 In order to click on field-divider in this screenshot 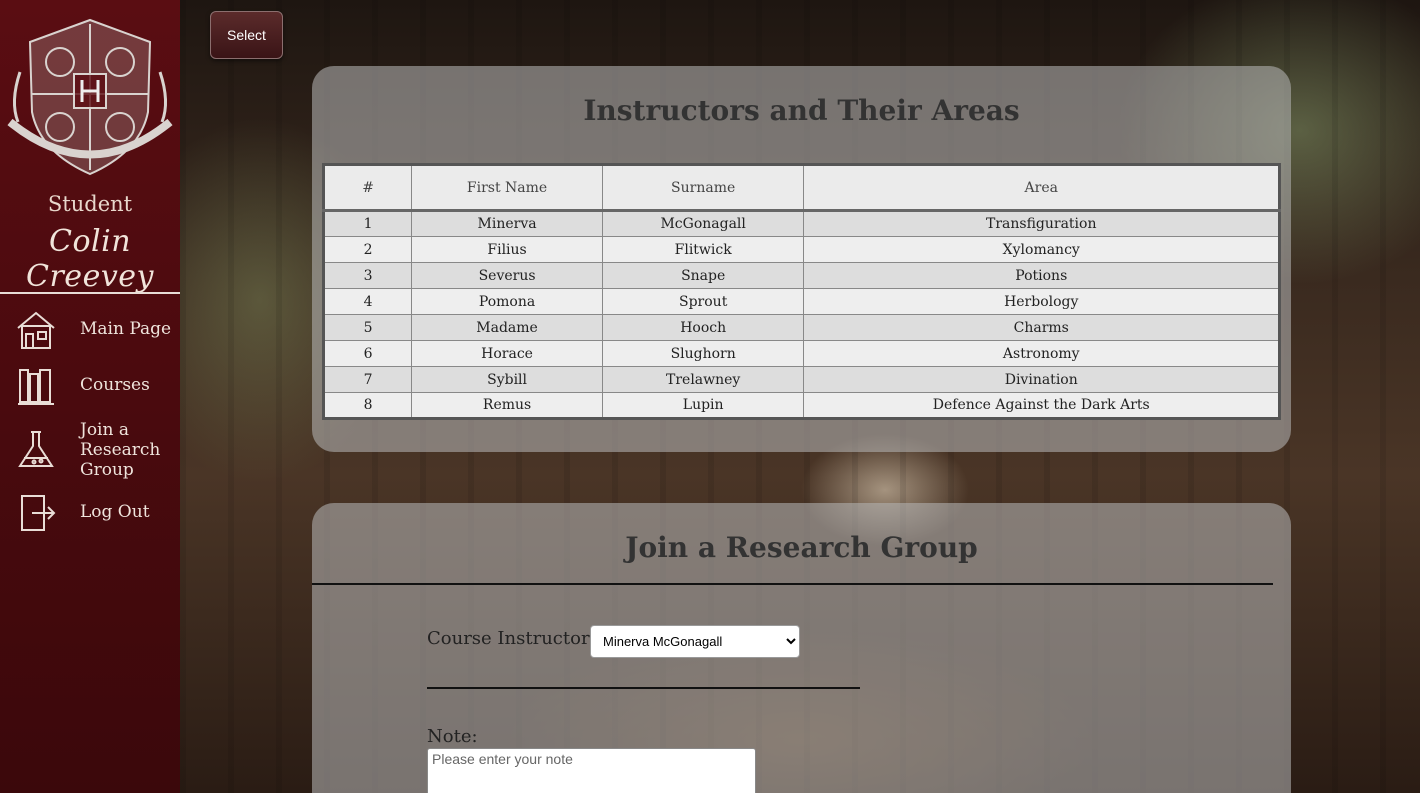, I will do `click(643, 688)`.